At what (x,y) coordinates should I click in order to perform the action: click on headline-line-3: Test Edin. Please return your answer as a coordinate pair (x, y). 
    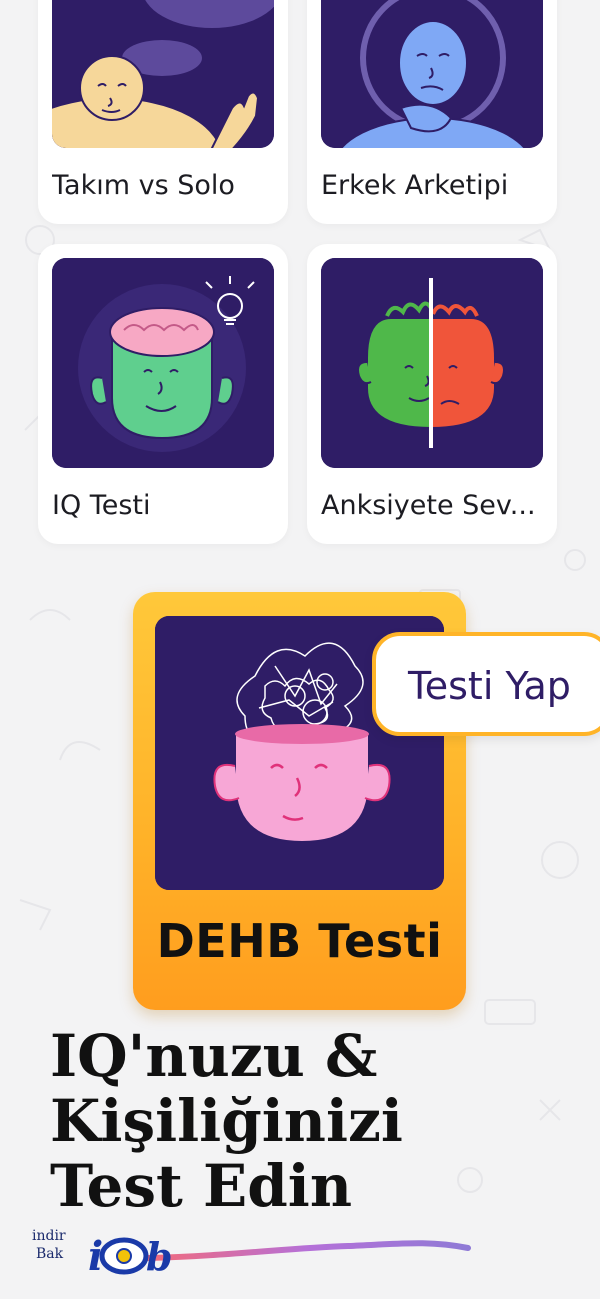
    Looking at the image, I should click on (201, 1186).